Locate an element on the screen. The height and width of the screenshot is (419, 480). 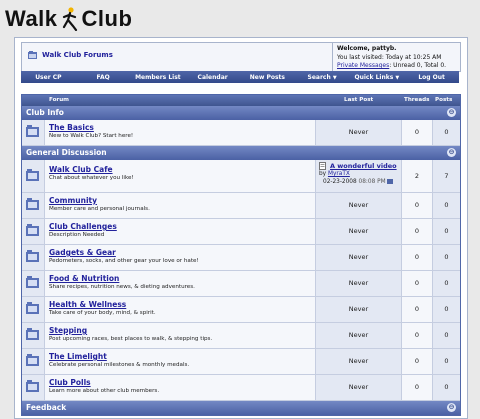
menu-calendar: Calendar is located at coordinates (212, 77).